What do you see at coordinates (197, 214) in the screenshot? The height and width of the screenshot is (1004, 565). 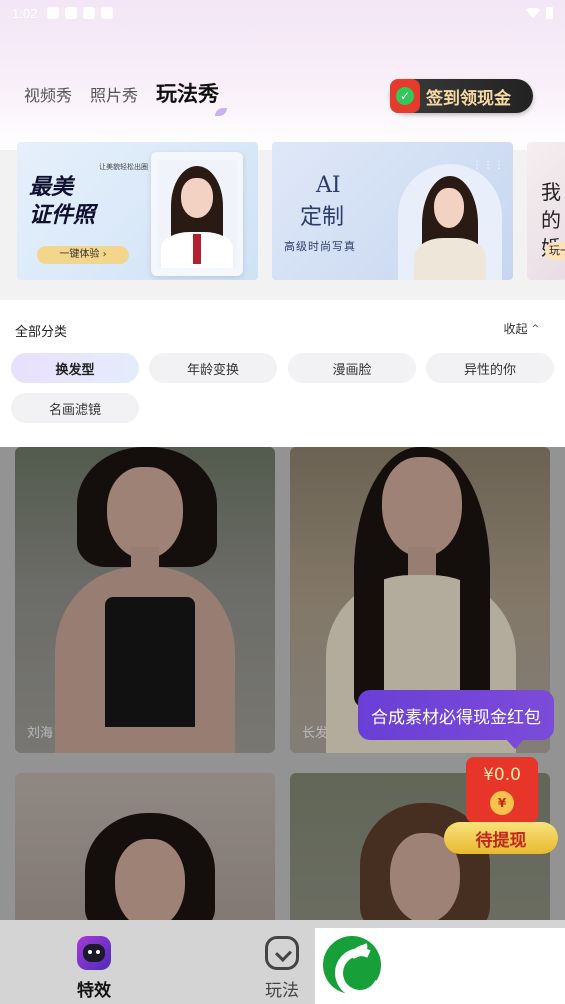 I see `id-photo-portrait` at bounding box center [197, 214].